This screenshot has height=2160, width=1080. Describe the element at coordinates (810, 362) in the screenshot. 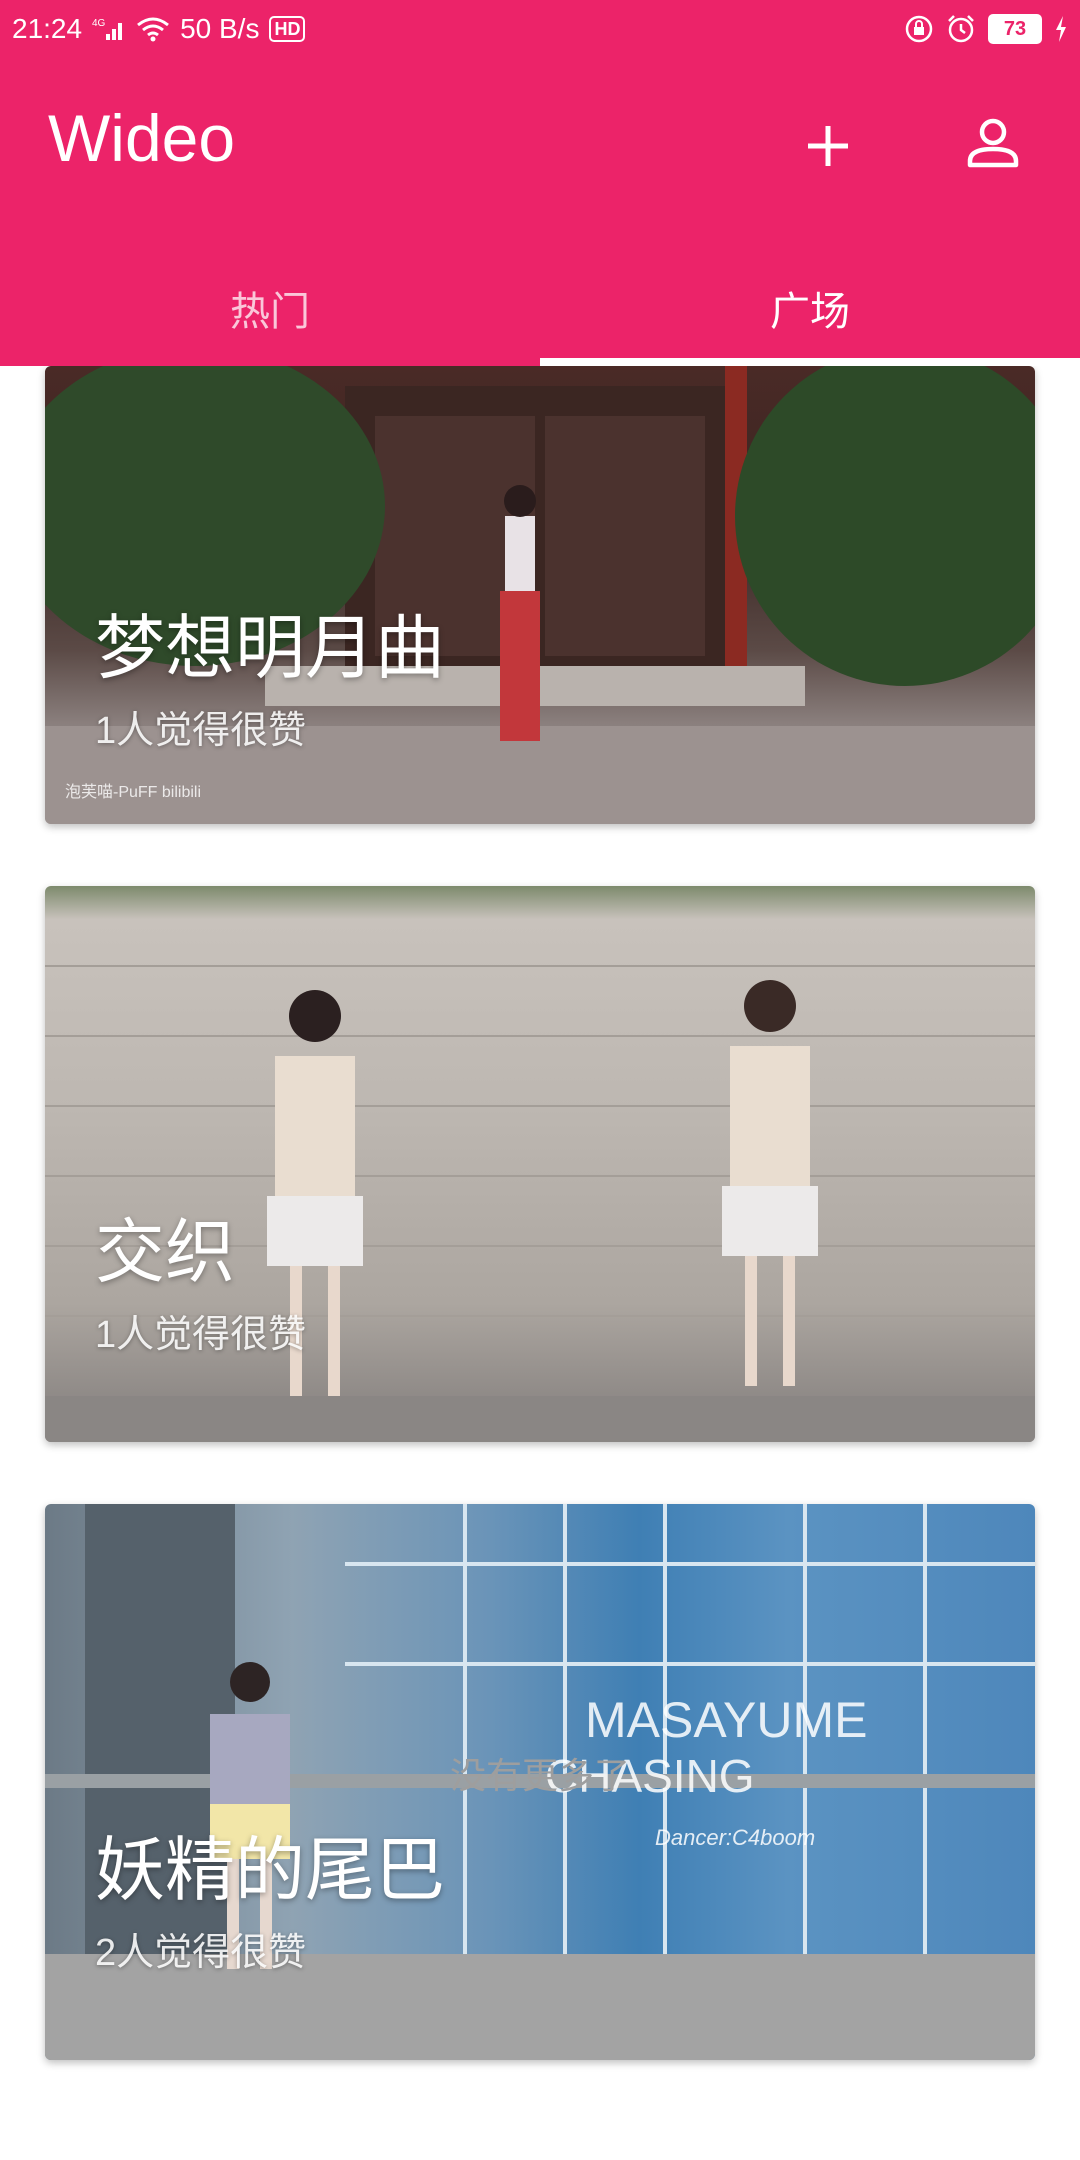

I see `tab-indicator` at that location.